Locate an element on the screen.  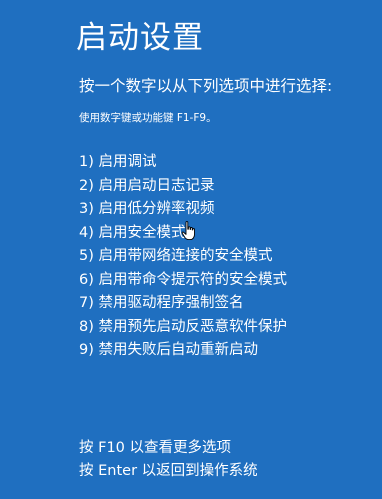
option-enable-boot-logging: 2) 启用启动日志记录 is located at coordinates (183, 187).